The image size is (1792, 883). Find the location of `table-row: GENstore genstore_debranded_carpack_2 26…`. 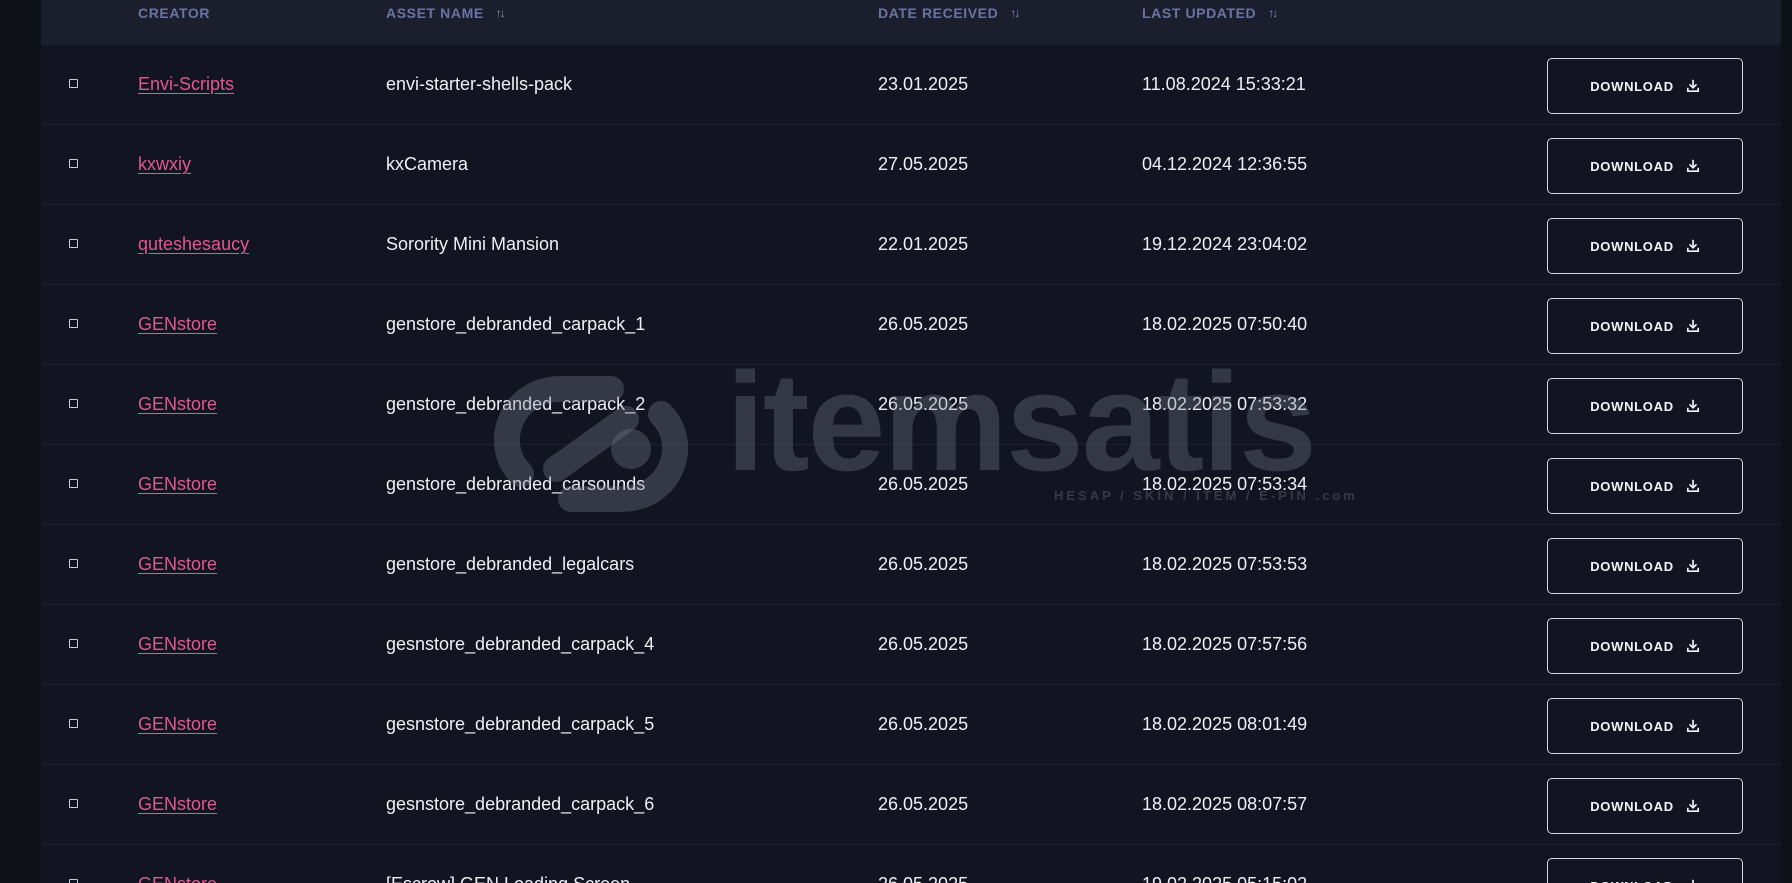

table-row: GENstore genstore_debranded_carpack_2 26… is located at coordinates (911, 405).